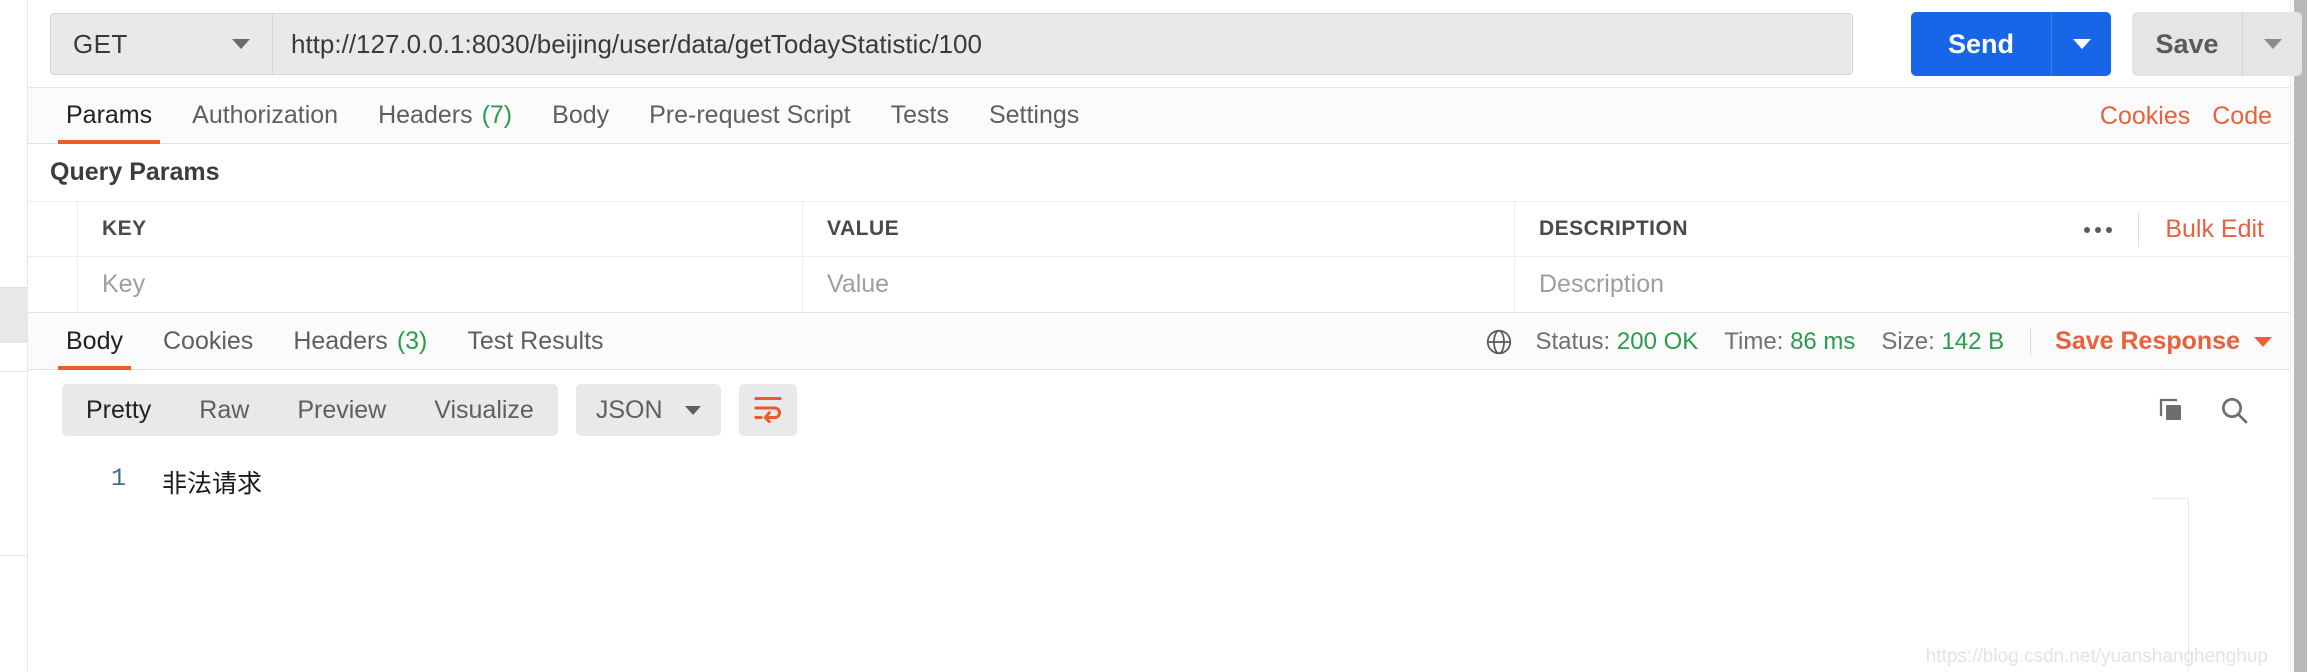 This screenshot has width=2308, height=672. What do you see at coordinates (863, 228) in the screenshot?
I see `column-header-value-label: VALUE` at bounding box center [863, 228].